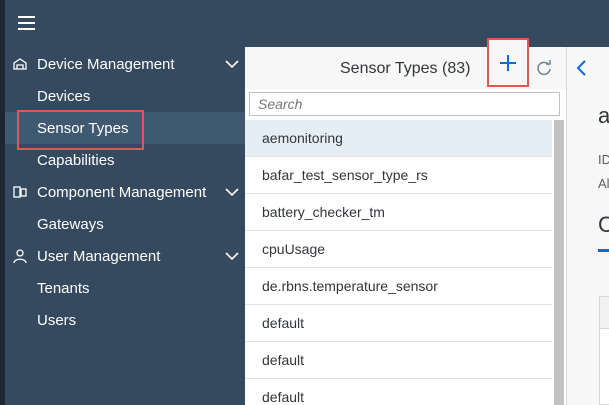  I want to click on list-item-label: bafar_test_sensor_type_rs, so click(345, 175).